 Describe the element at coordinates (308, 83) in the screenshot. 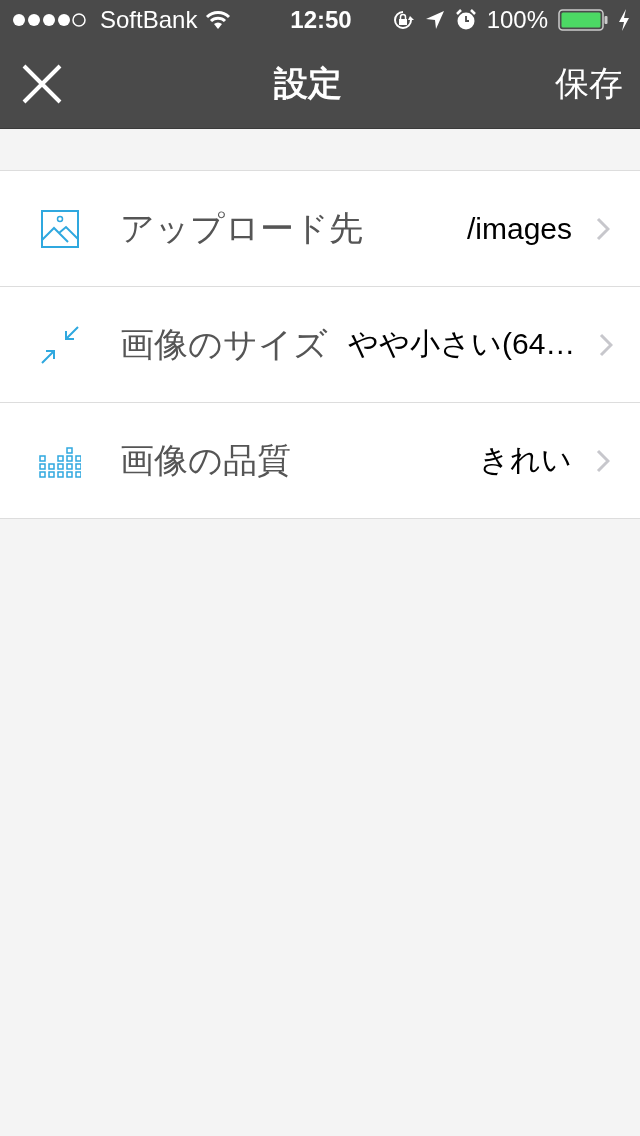

I see `screen-title: 設定` at that location.